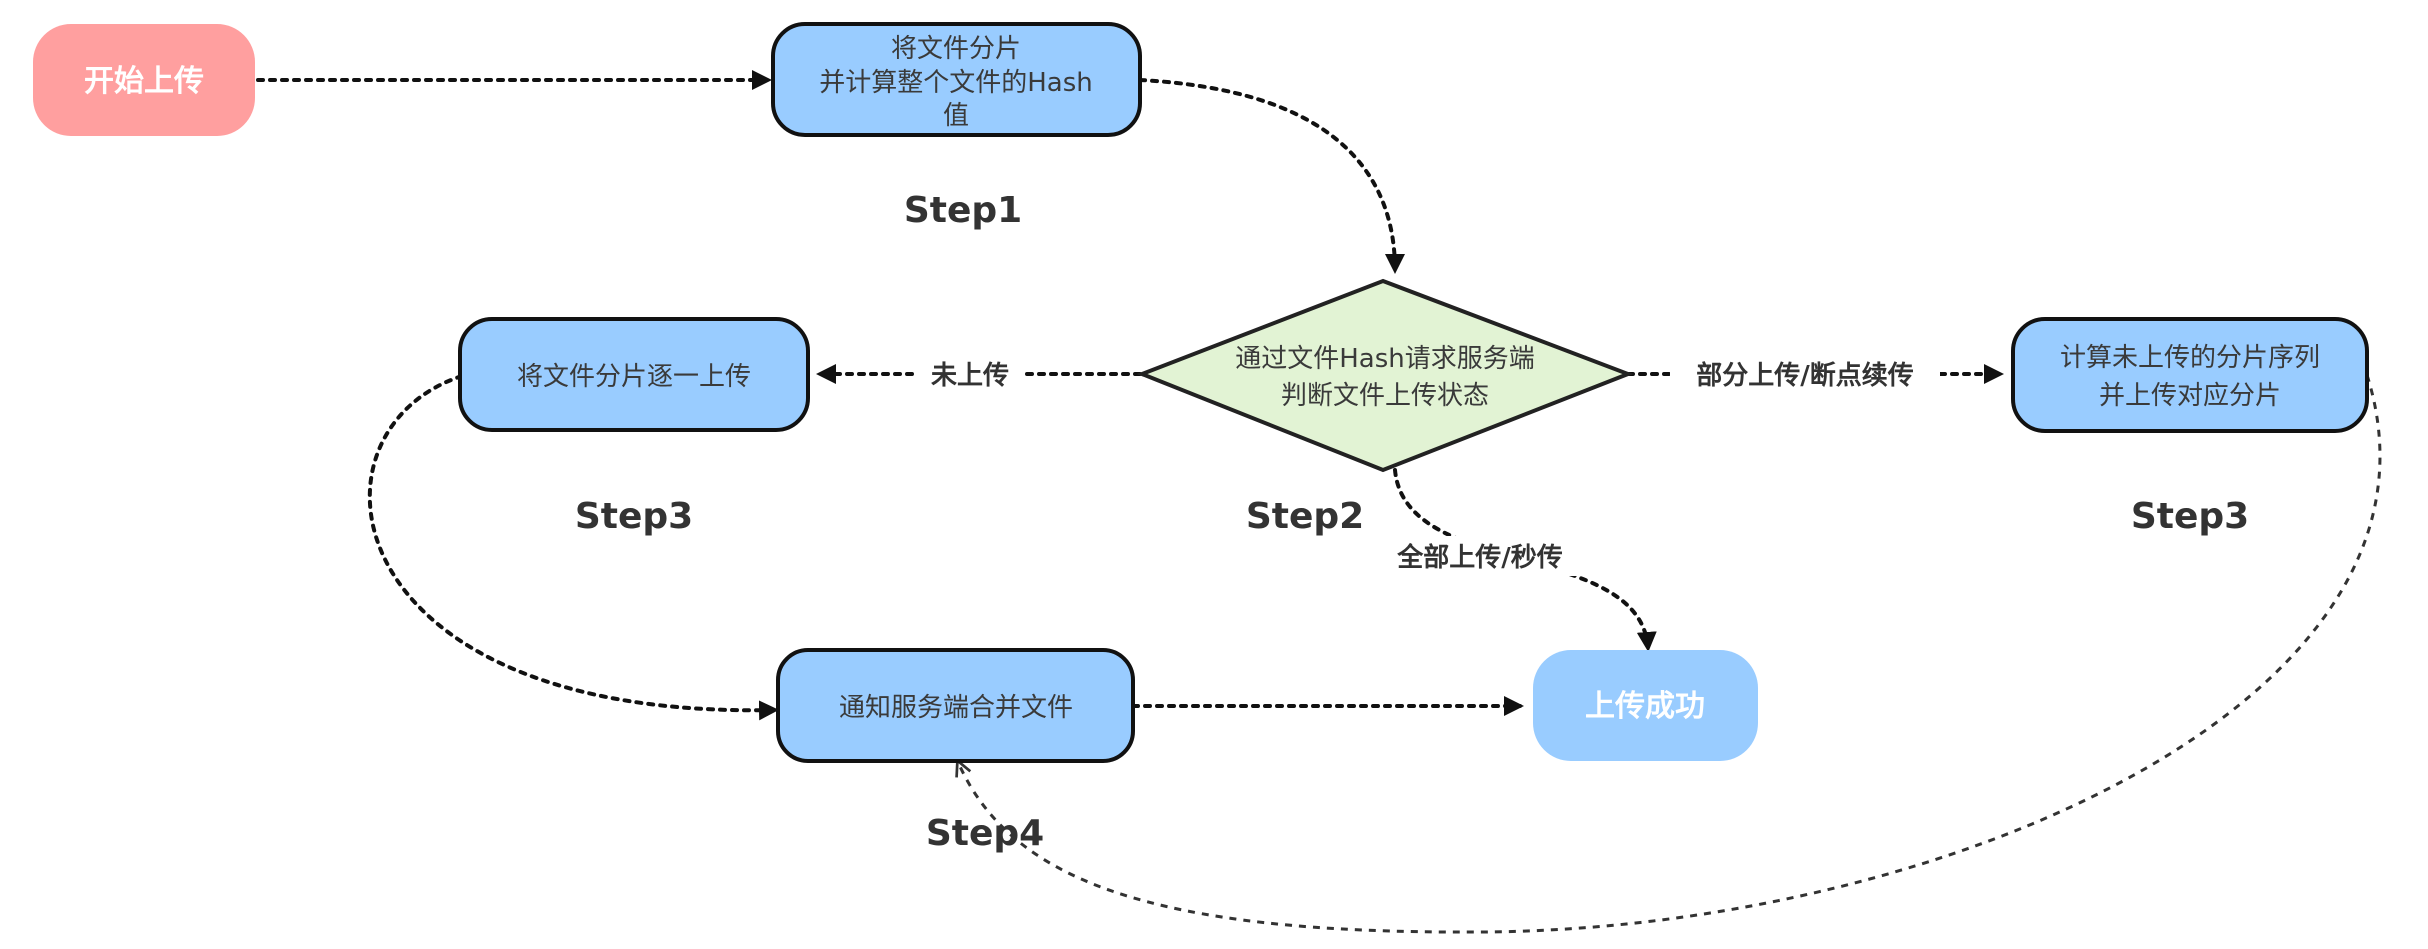 The height and width of the screenshot is (949, 2428). Describe the element at coordinates (970, 376) in the screenshot. I see `edge-label-not-uploaded: 未上传` at that location.